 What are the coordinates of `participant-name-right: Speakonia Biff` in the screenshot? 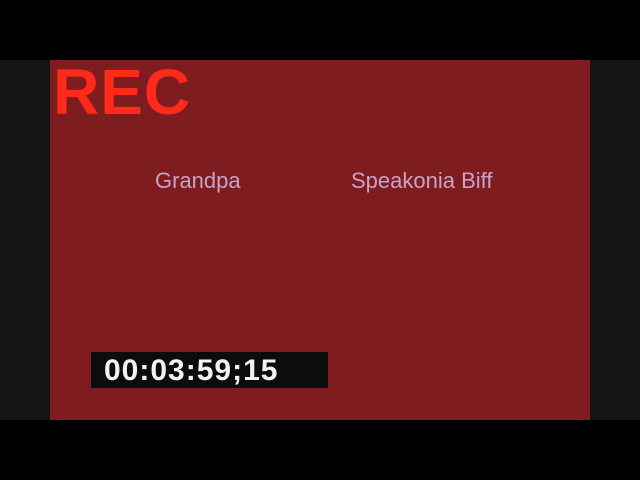 It's located at (422, 180).